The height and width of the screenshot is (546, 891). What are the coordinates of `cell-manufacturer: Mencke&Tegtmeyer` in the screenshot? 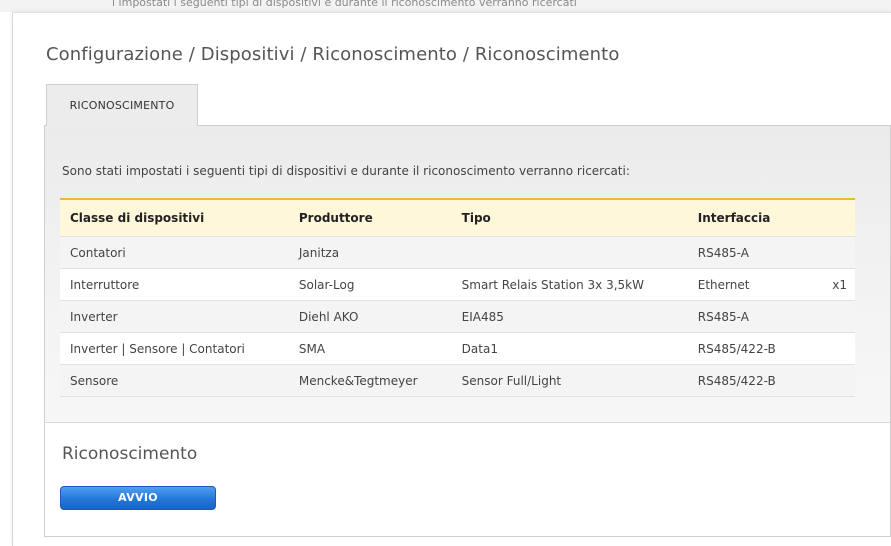 It's located at (370, 380).